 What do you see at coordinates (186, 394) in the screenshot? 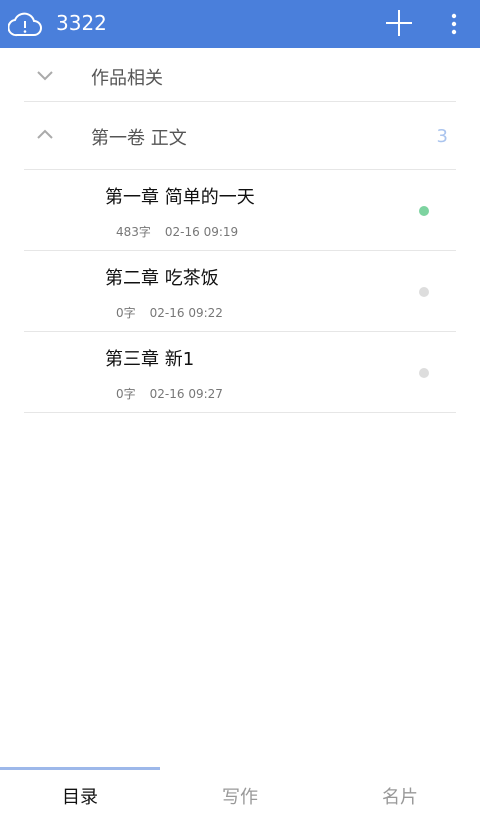
I see `chapter-time: 02-16 09:27` at bounding box center [186, 394].